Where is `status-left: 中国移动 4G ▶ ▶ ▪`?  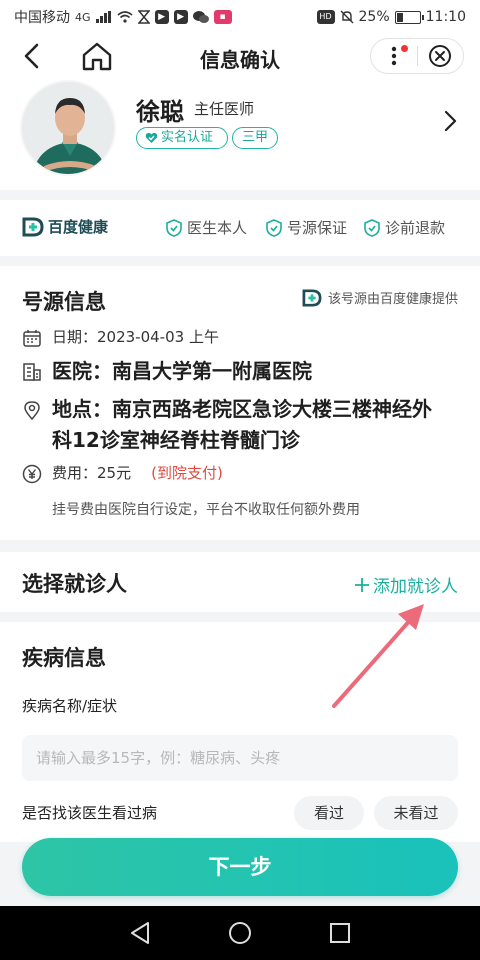 status-left: 中国移动 4G ▶ ▶ ▪ is located at coordinates (123, 17).